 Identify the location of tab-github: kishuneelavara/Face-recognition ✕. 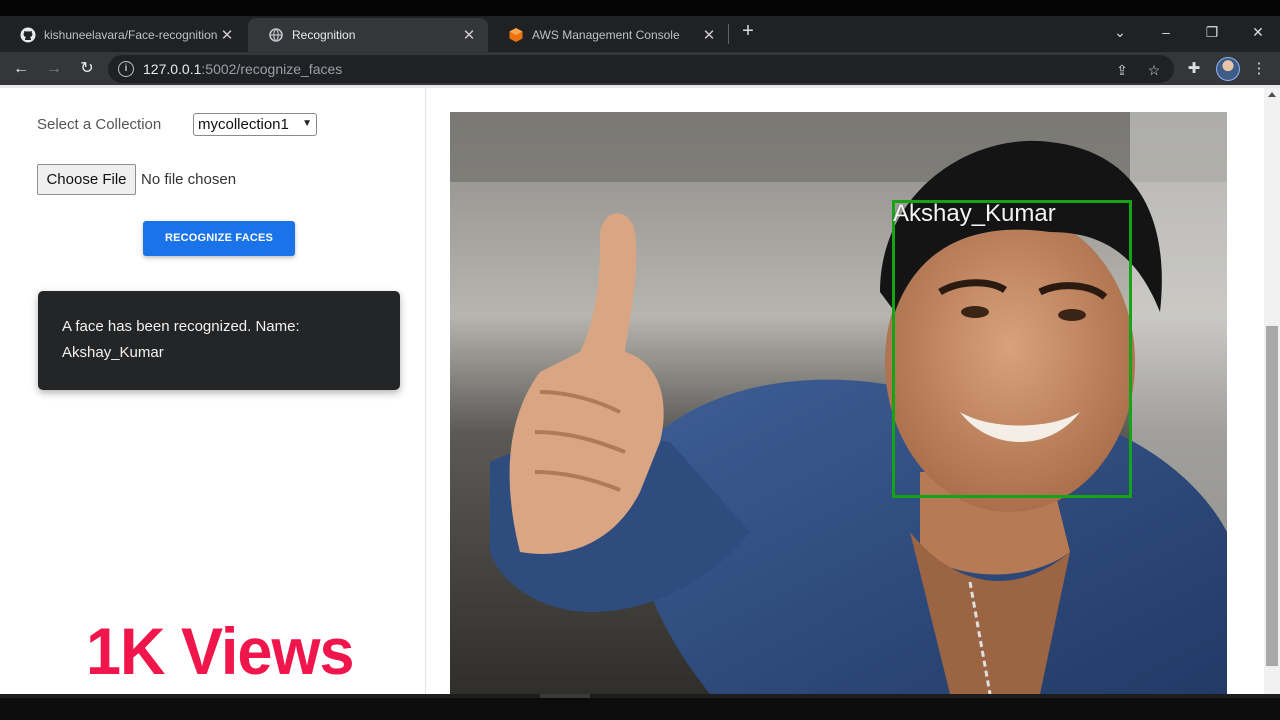
(123, 35).